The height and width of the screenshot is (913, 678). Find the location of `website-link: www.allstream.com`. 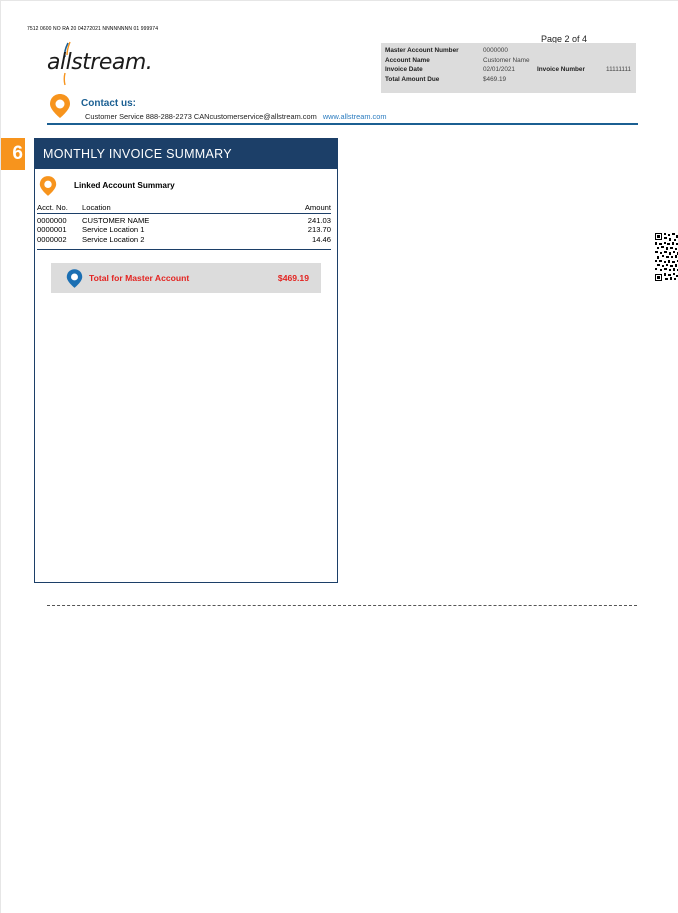

website-link: www.allstream.com is located at coordinates (355, 116).